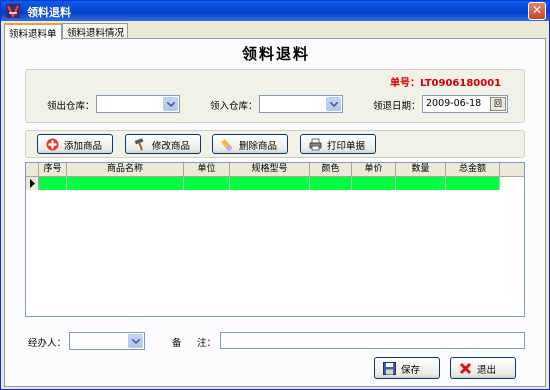 The height and width of the screenshot is (390, 550). What do you see at coordinates (397, 106) in the screenshot?
I see `return-date-label: 领退日期：` at bounding box center [397, 106].